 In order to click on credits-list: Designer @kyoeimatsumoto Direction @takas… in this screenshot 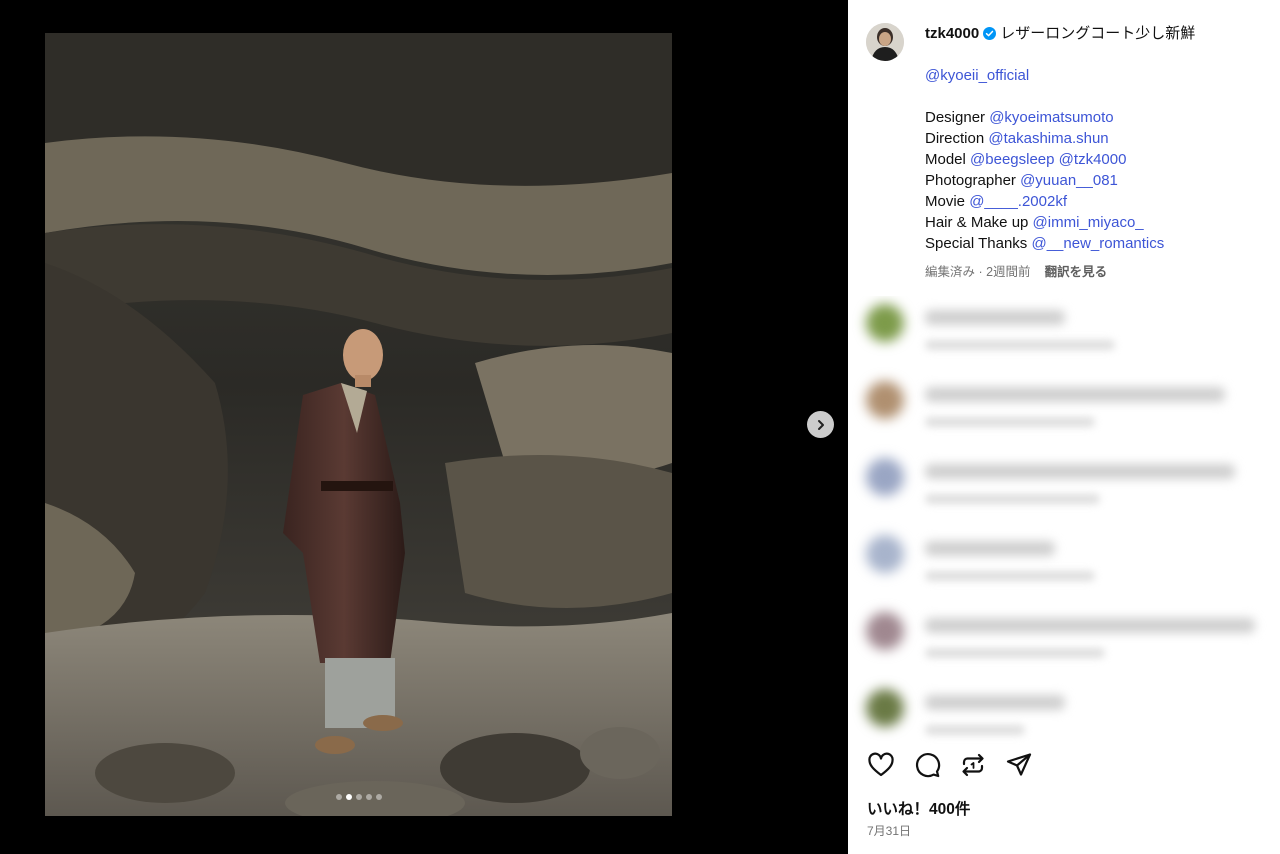, I will do `click(1097, 180)`.